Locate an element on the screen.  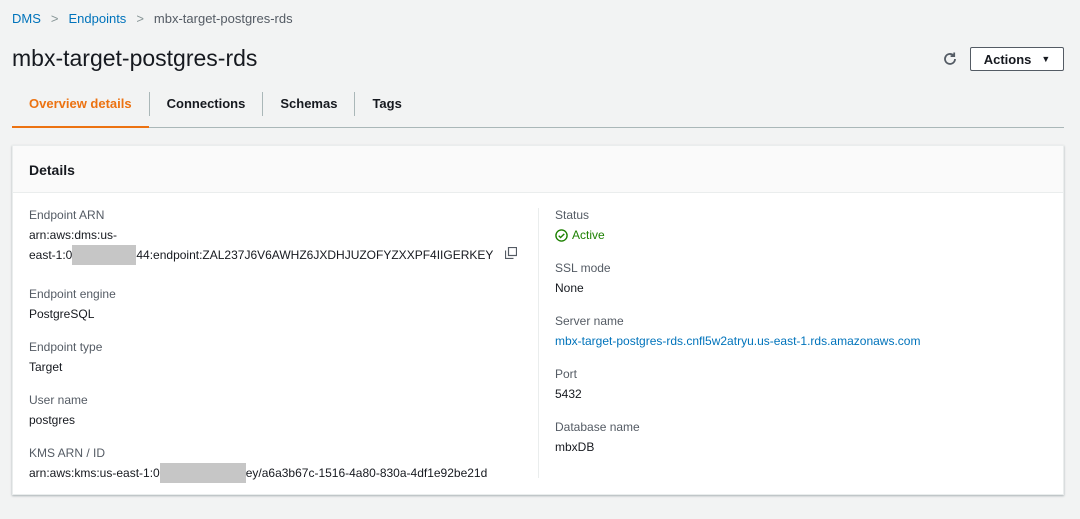
database-name-value: mbxDB is located at coordinates (575, 447).